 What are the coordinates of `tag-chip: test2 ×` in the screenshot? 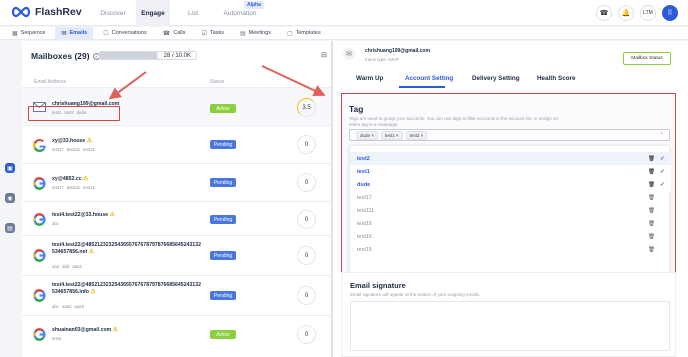 It's located at (416, 135).